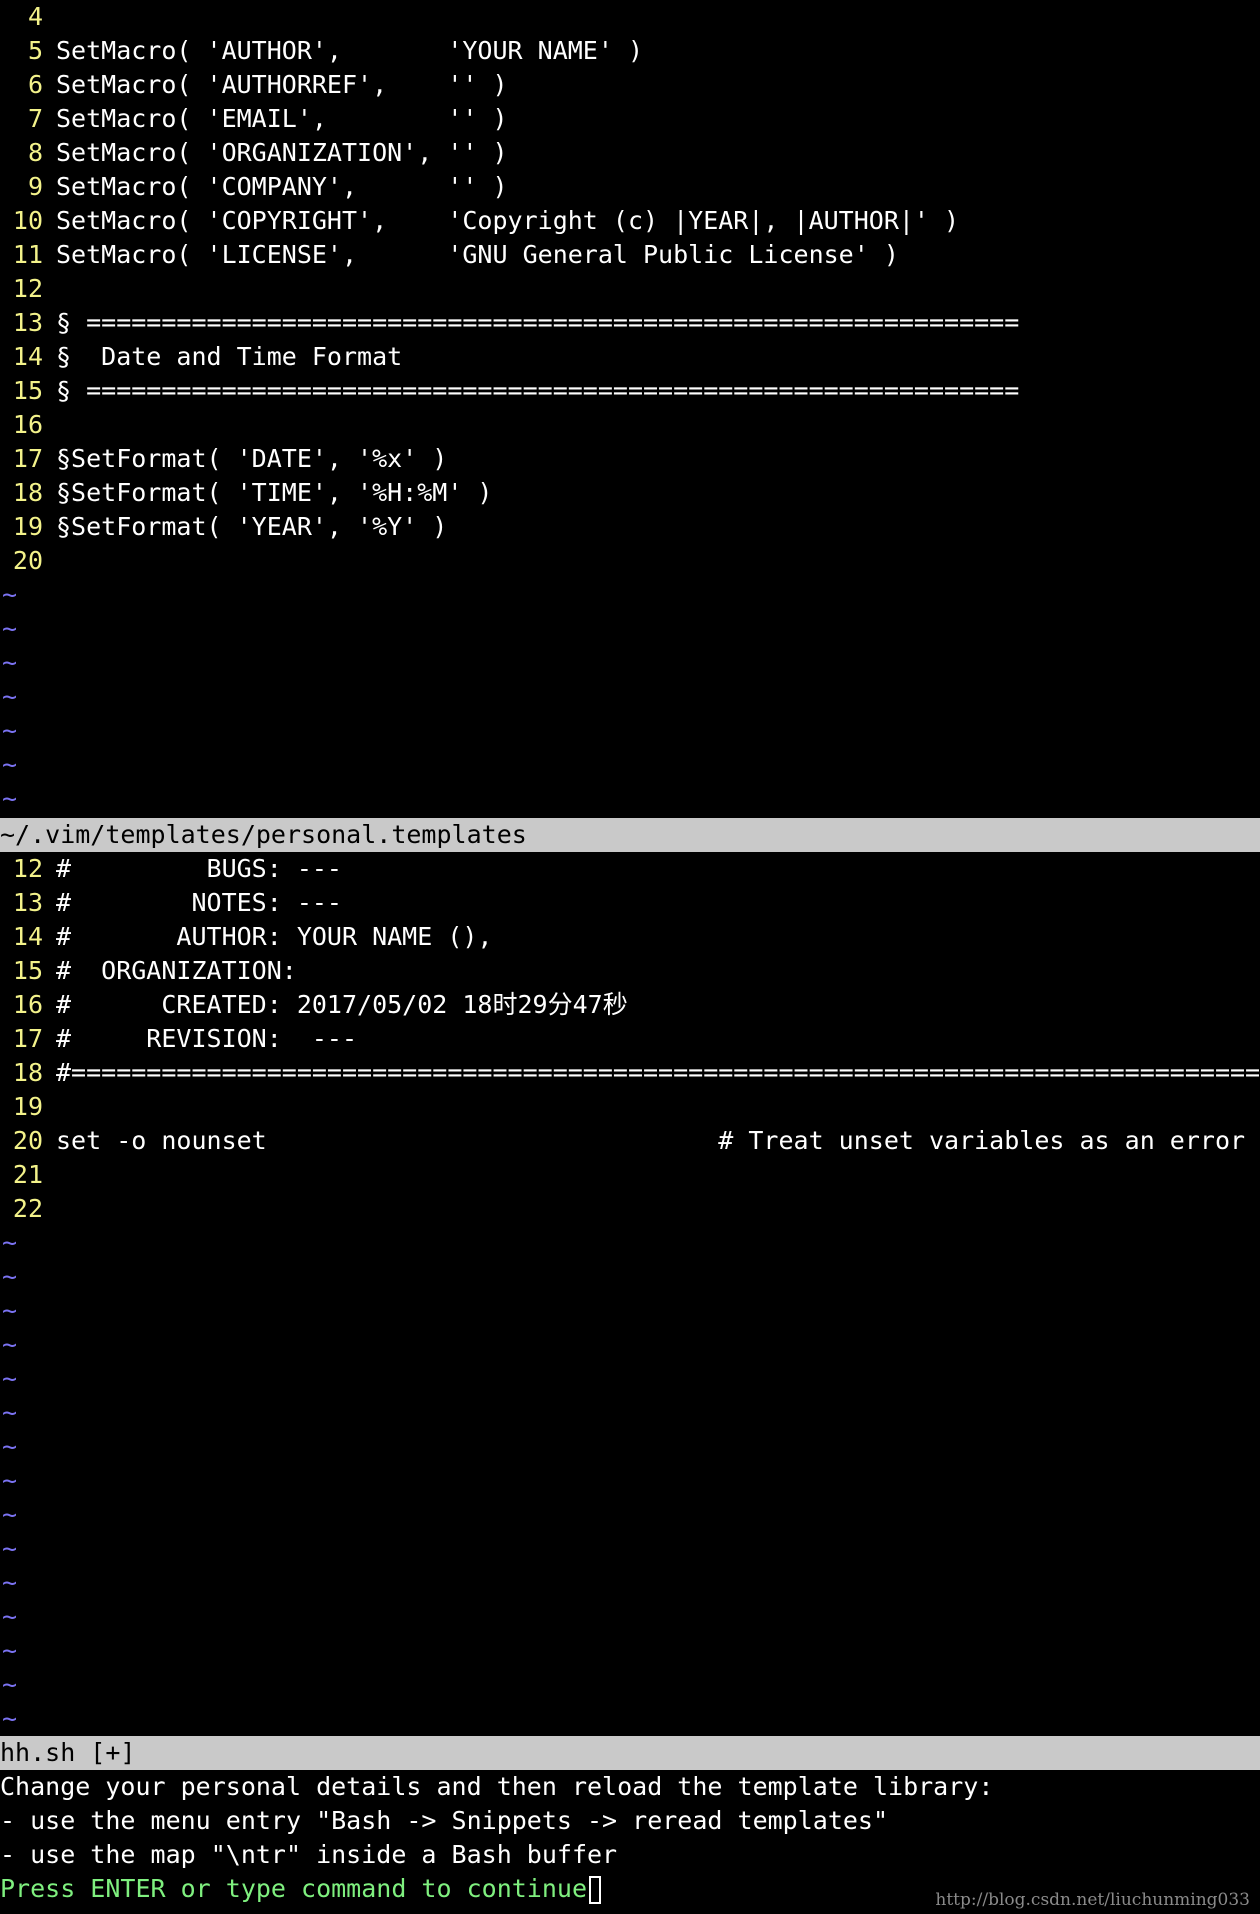 This screenshot has width=1260, height=1914. What do you see at coordinates (630, 459) in the screenshot?
I see `code-line: 17 §SetFormat( 'DATE', '%x' )` at bounding box center [630, 459].